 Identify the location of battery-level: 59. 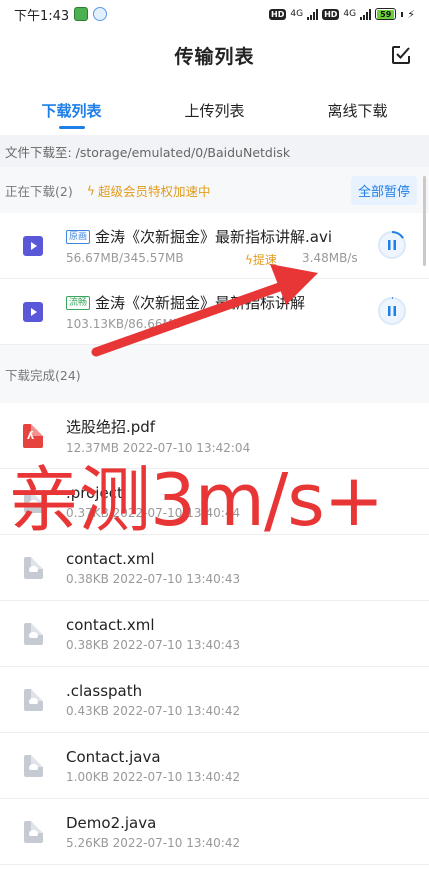
(386, 14).